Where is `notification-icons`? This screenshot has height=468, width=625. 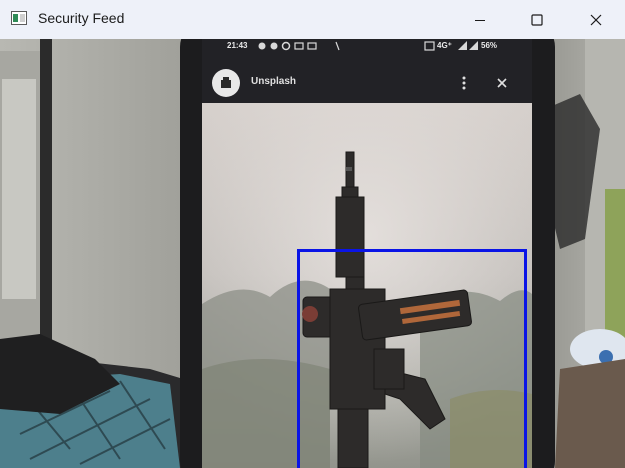 notification-icons is located at coordinates (299, 46).